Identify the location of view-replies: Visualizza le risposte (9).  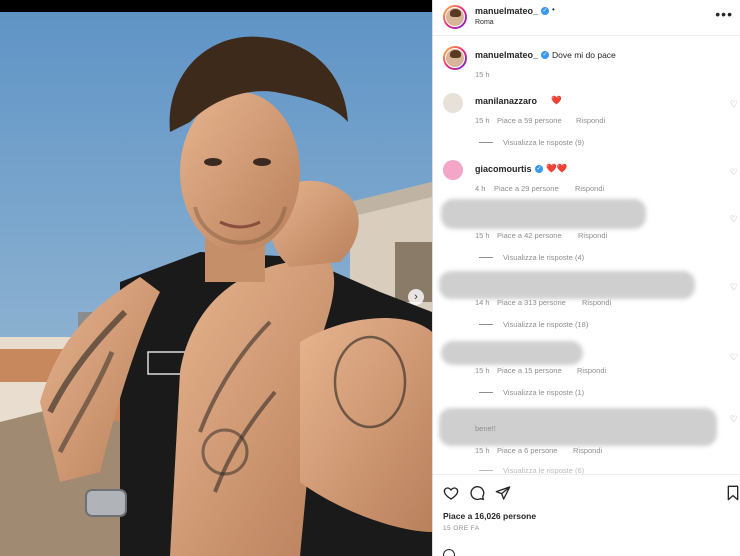
(531, 142).